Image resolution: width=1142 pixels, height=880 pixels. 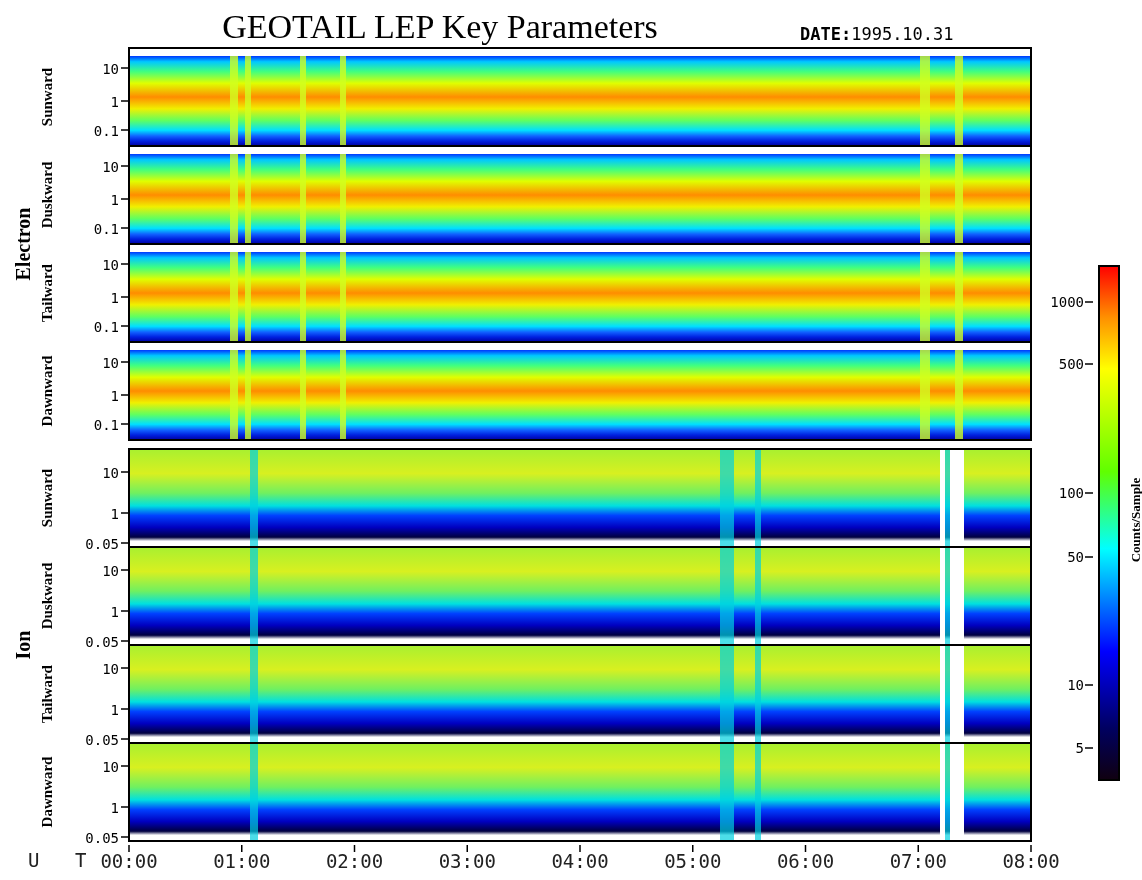 What do you see at coordinates (23, 244) in the screenshot?
I see `group-label: Electron` at bounding box center [23, 244].